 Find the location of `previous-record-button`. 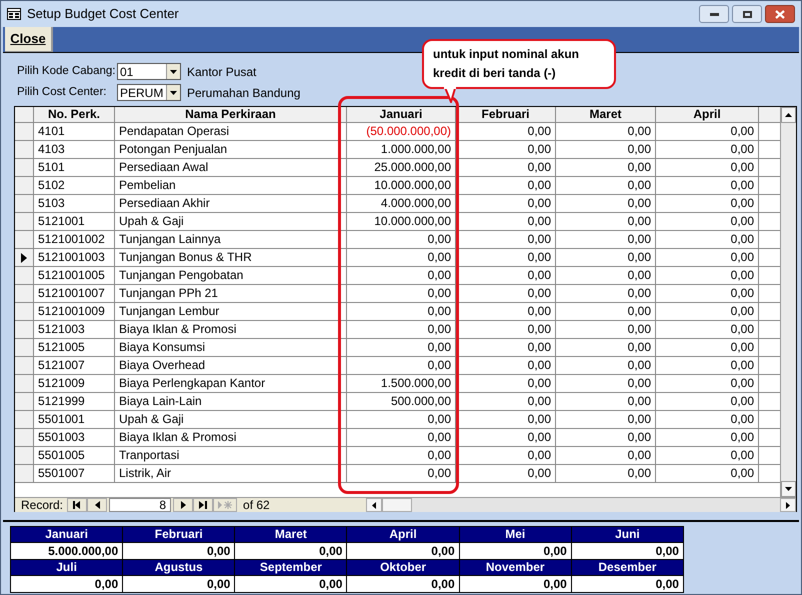

previous-record-button is located at coordinates (97, 505).